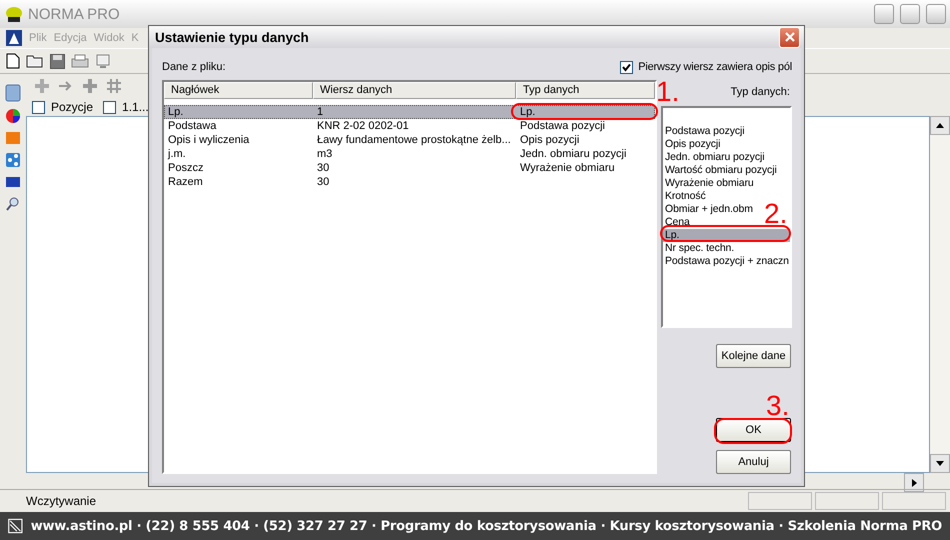  I want to click on list-item: Opis pozycji, so click(691, 144).